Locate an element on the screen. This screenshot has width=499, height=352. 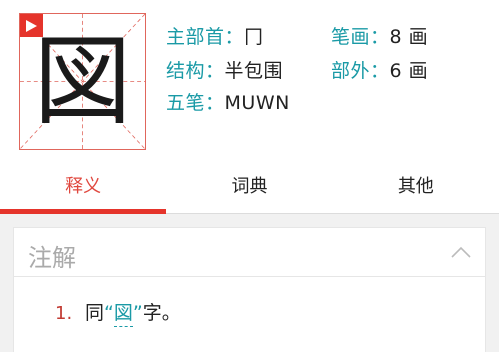
entry-suffix: 字。 is located at coordinates (161, 313).